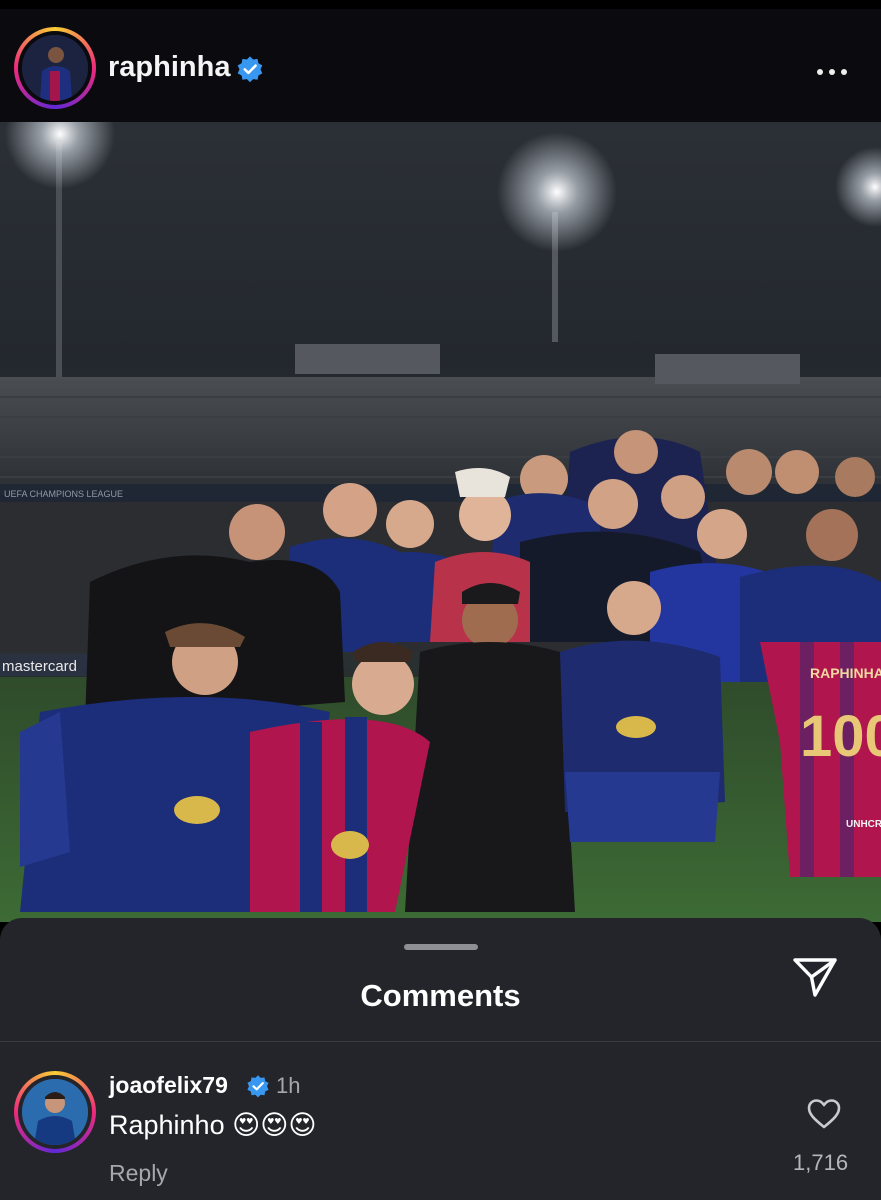  What do you see at coordinates (440, 1041) in the screenshot?
I see `sheet-divider` at bounding box center [440, 1041].